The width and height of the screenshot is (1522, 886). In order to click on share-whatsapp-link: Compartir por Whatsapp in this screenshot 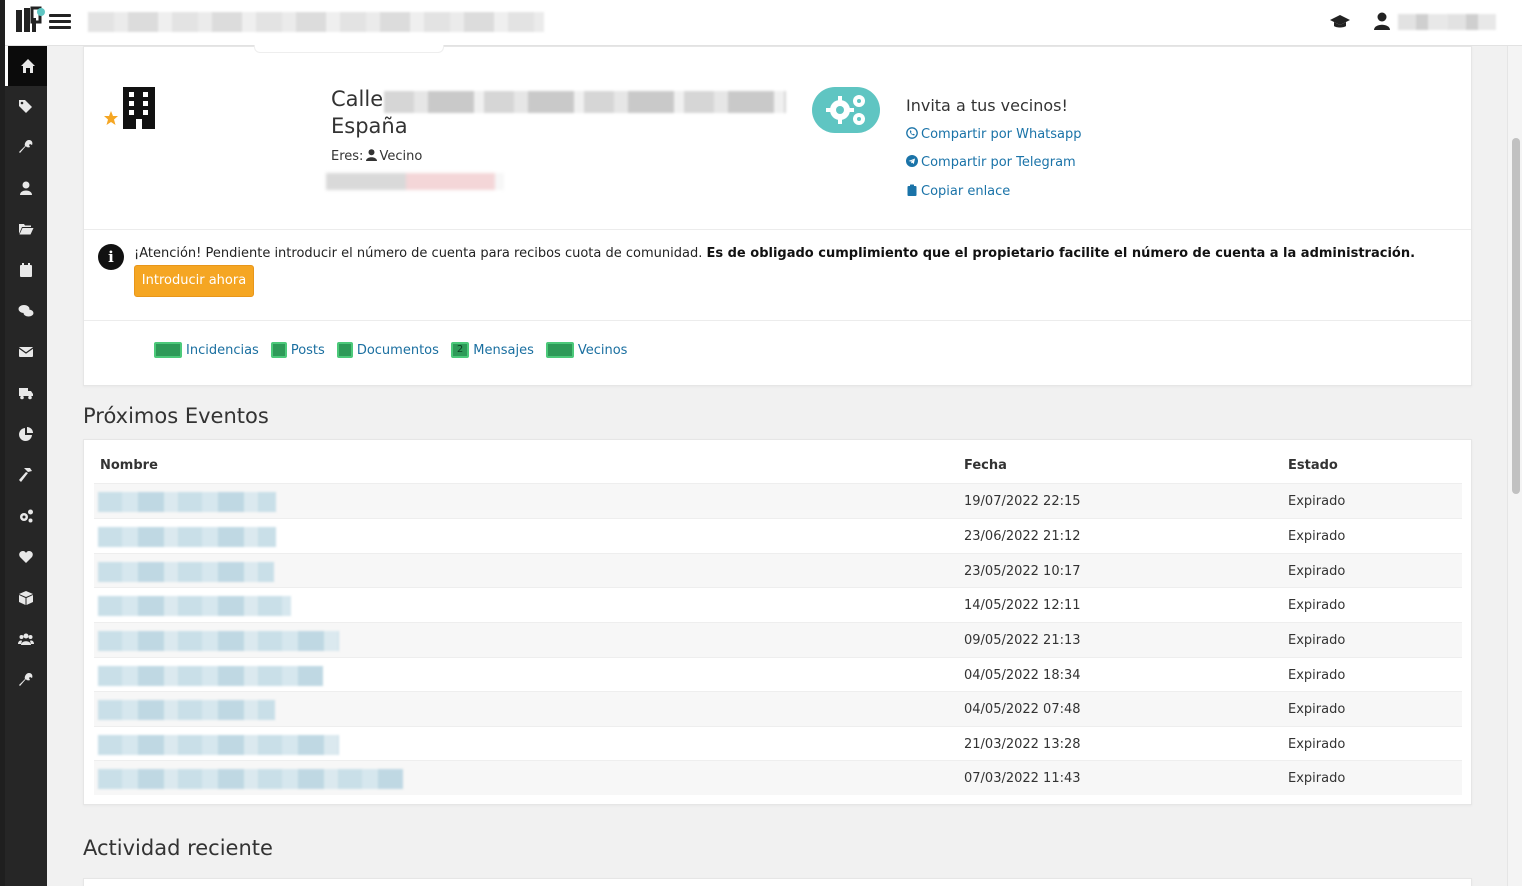, I will do `click(994, 134)`.